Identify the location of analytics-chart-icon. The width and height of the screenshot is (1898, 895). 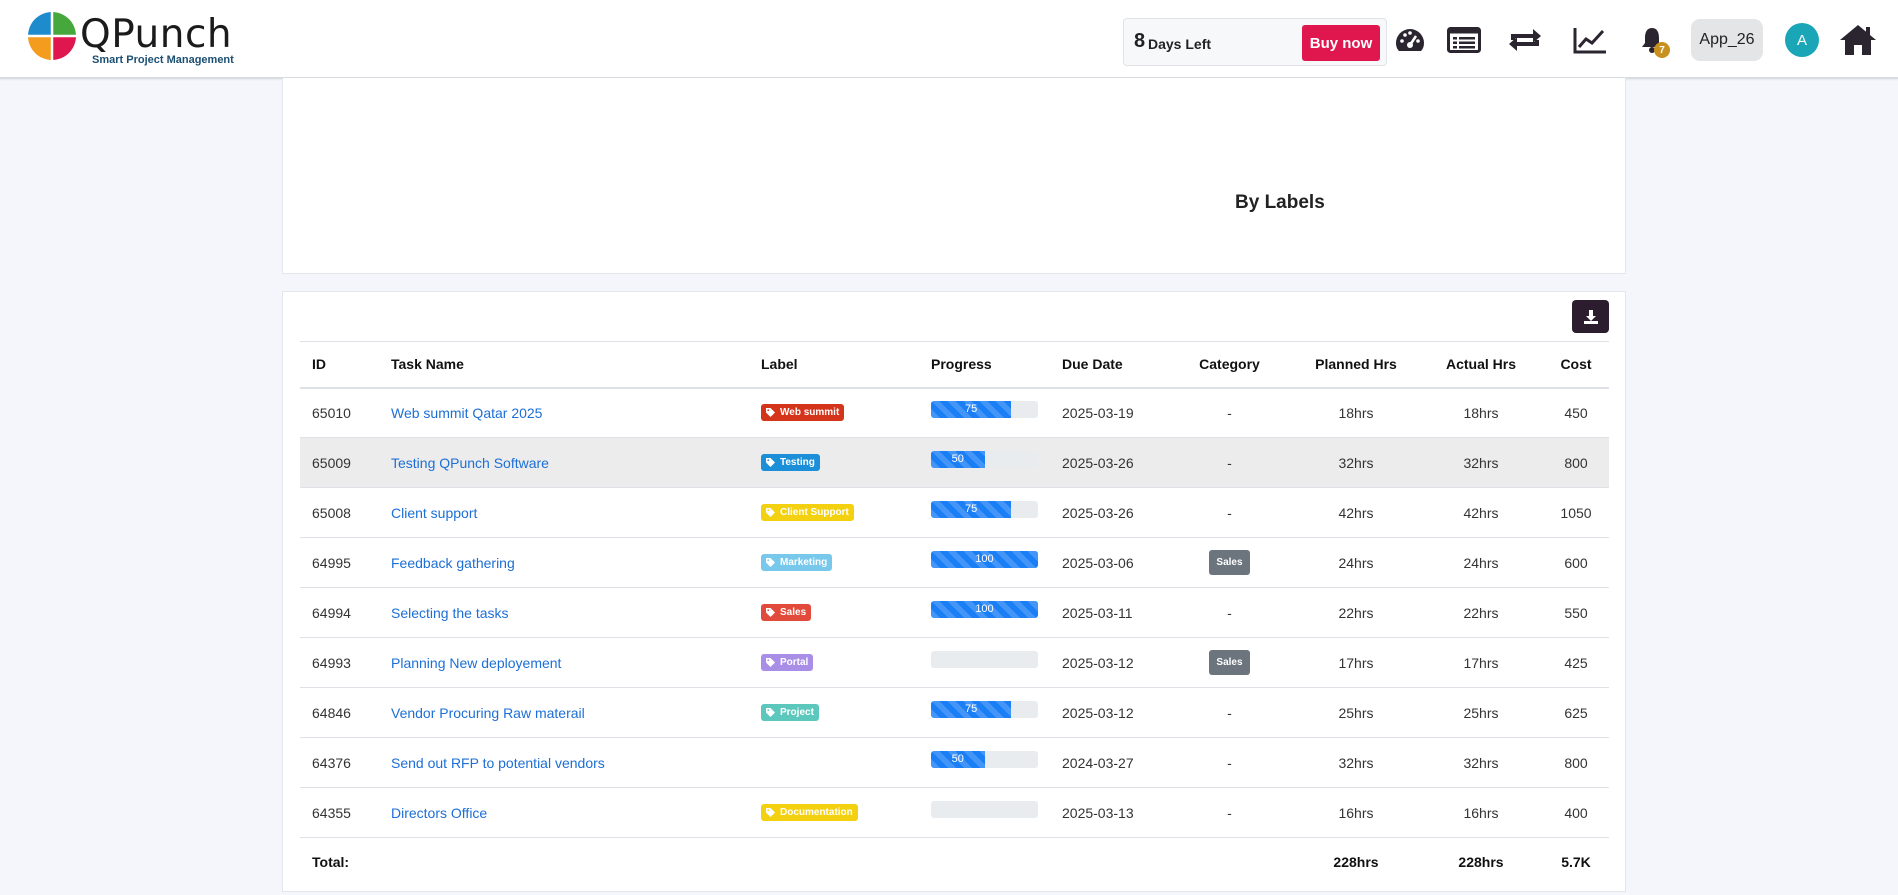
(1590, 40).